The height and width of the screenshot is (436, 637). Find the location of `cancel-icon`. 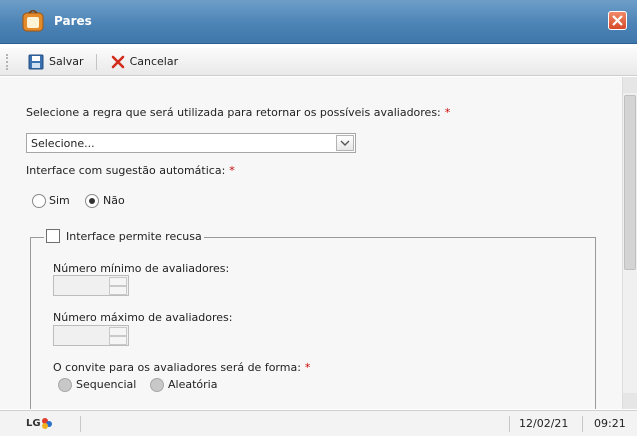

cancel-icon is located at coordinates (117, 61).